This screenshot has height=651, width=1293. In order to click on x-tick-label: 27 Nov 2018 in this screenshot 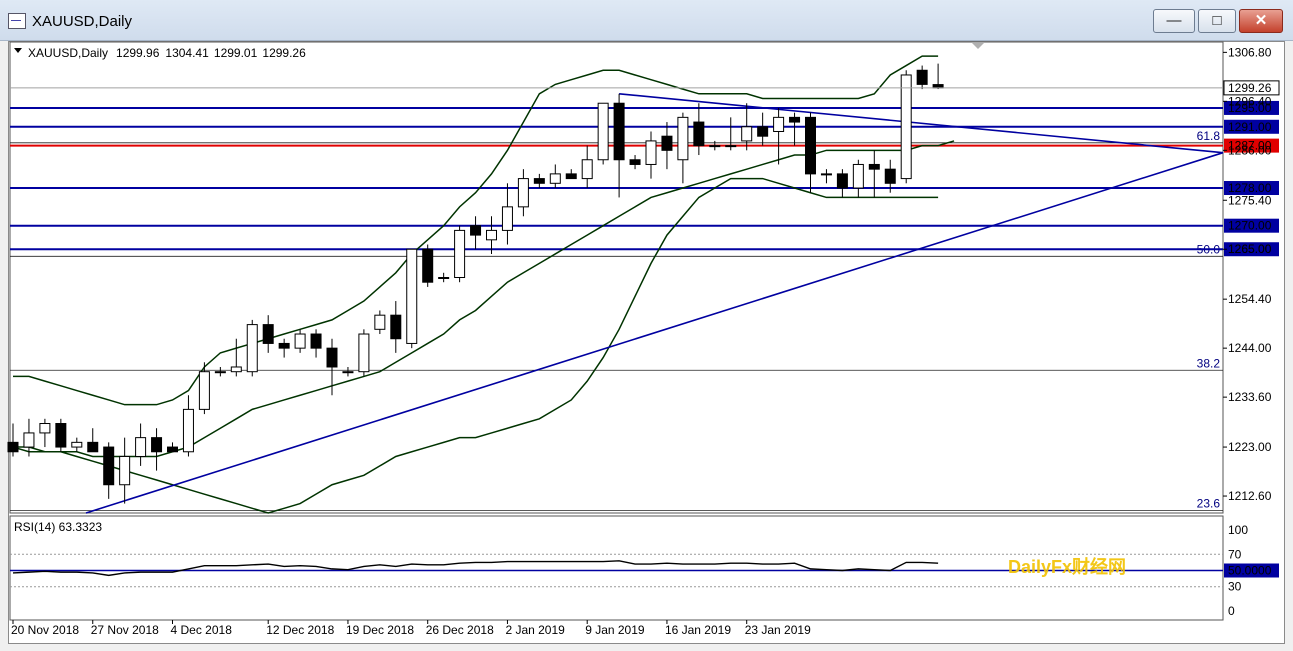, I will do `click(125, 630)`.